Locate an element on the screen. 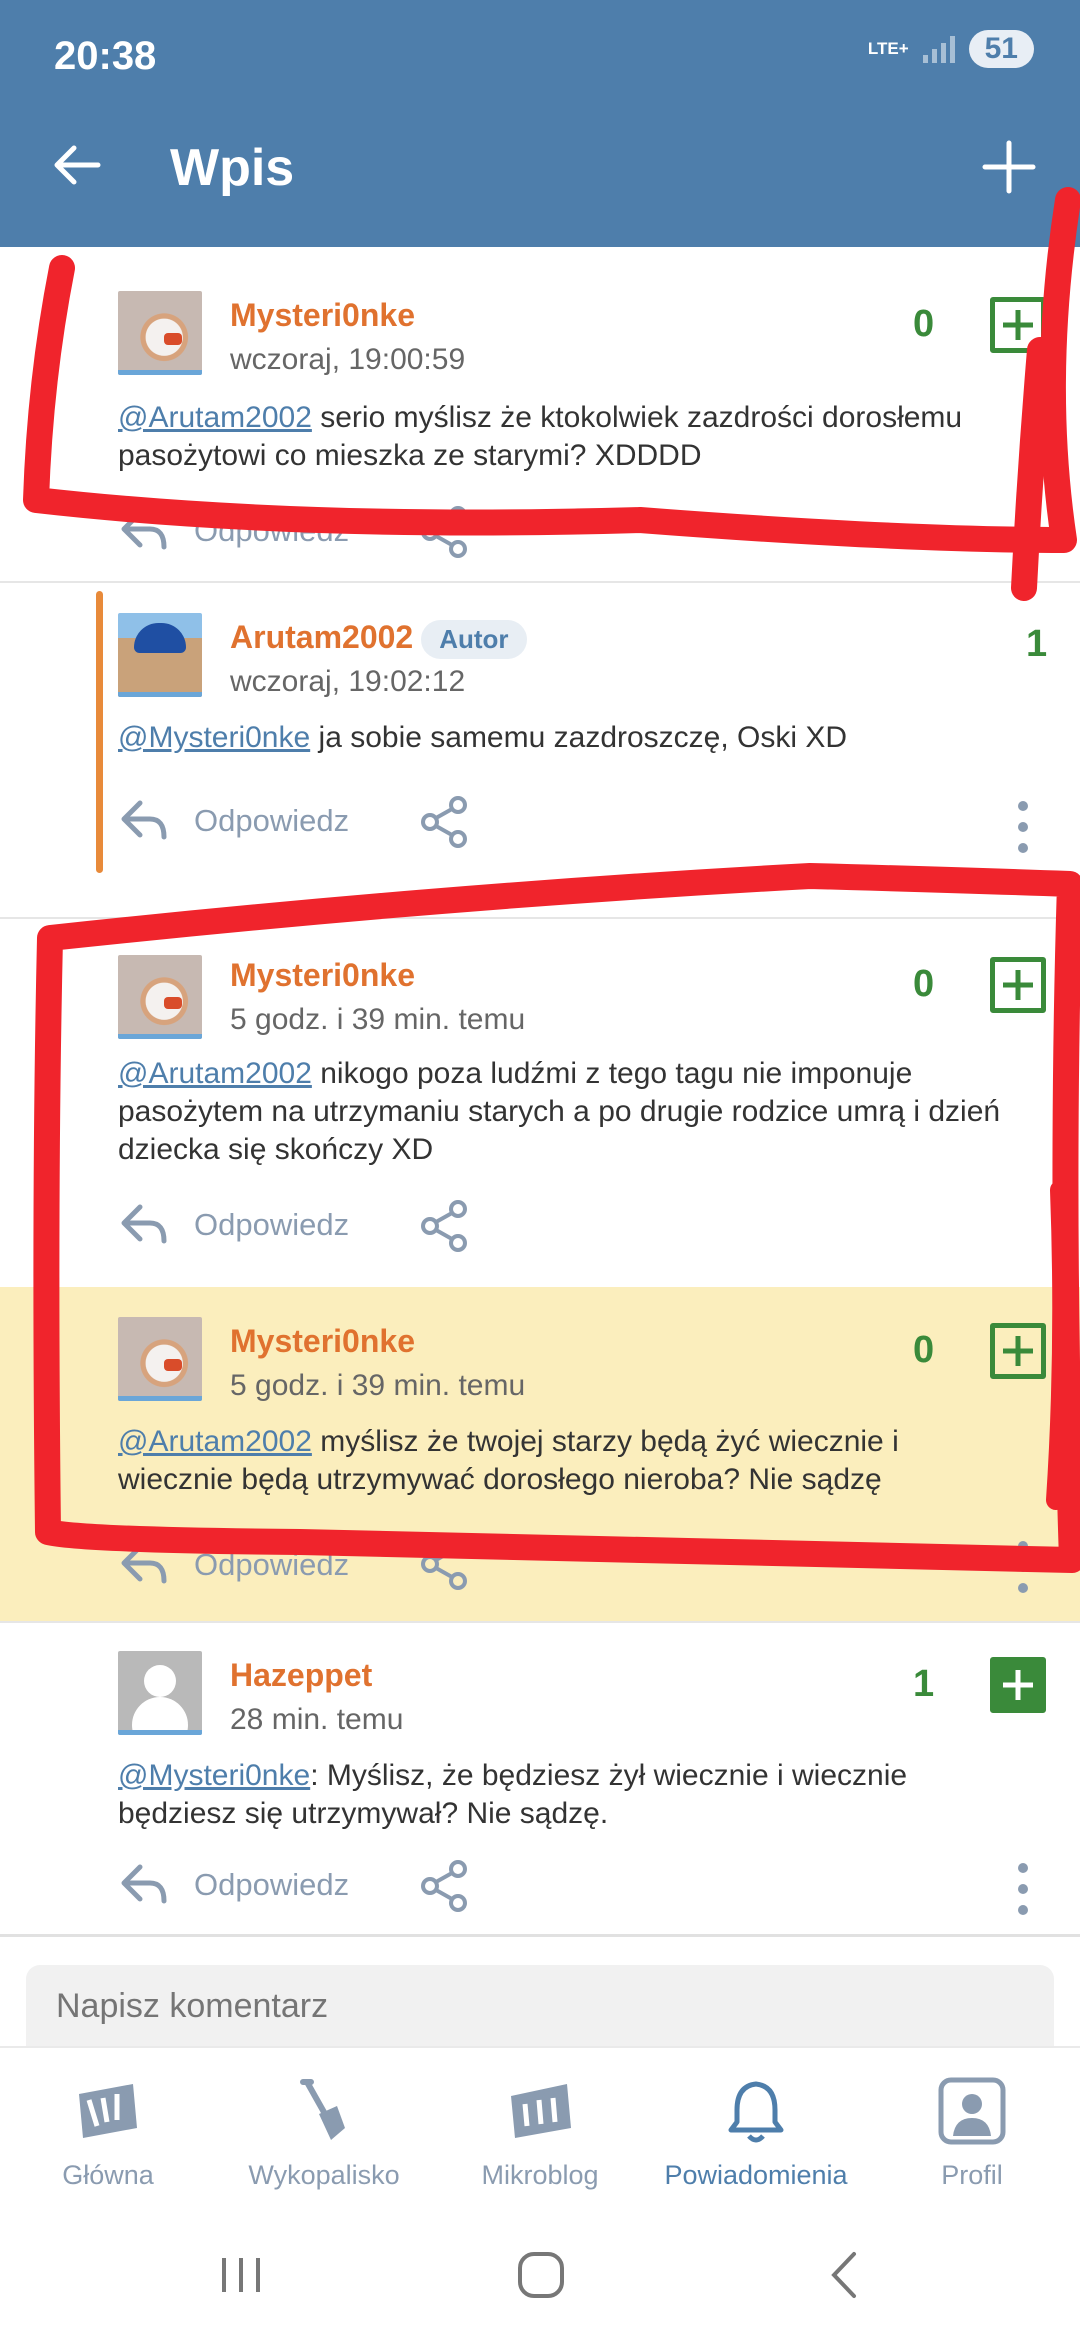  nav-item-mikroblog: Mikroblog is located at coordinates (540, 2127).